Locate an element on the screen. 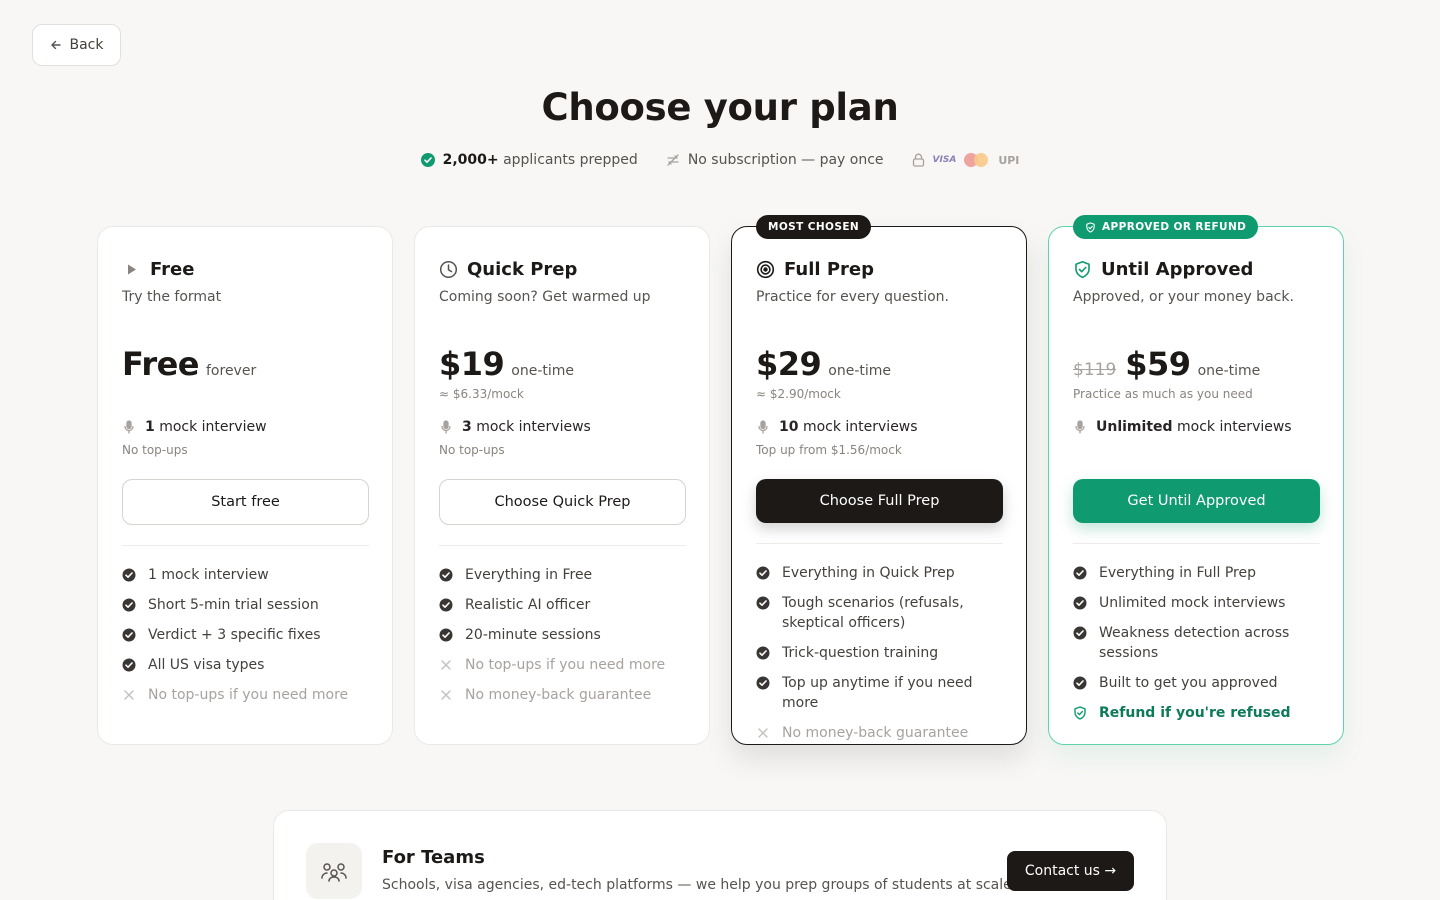 This screenshot has width=1440, height=900. play-icon is located at coordinates (132, 269).